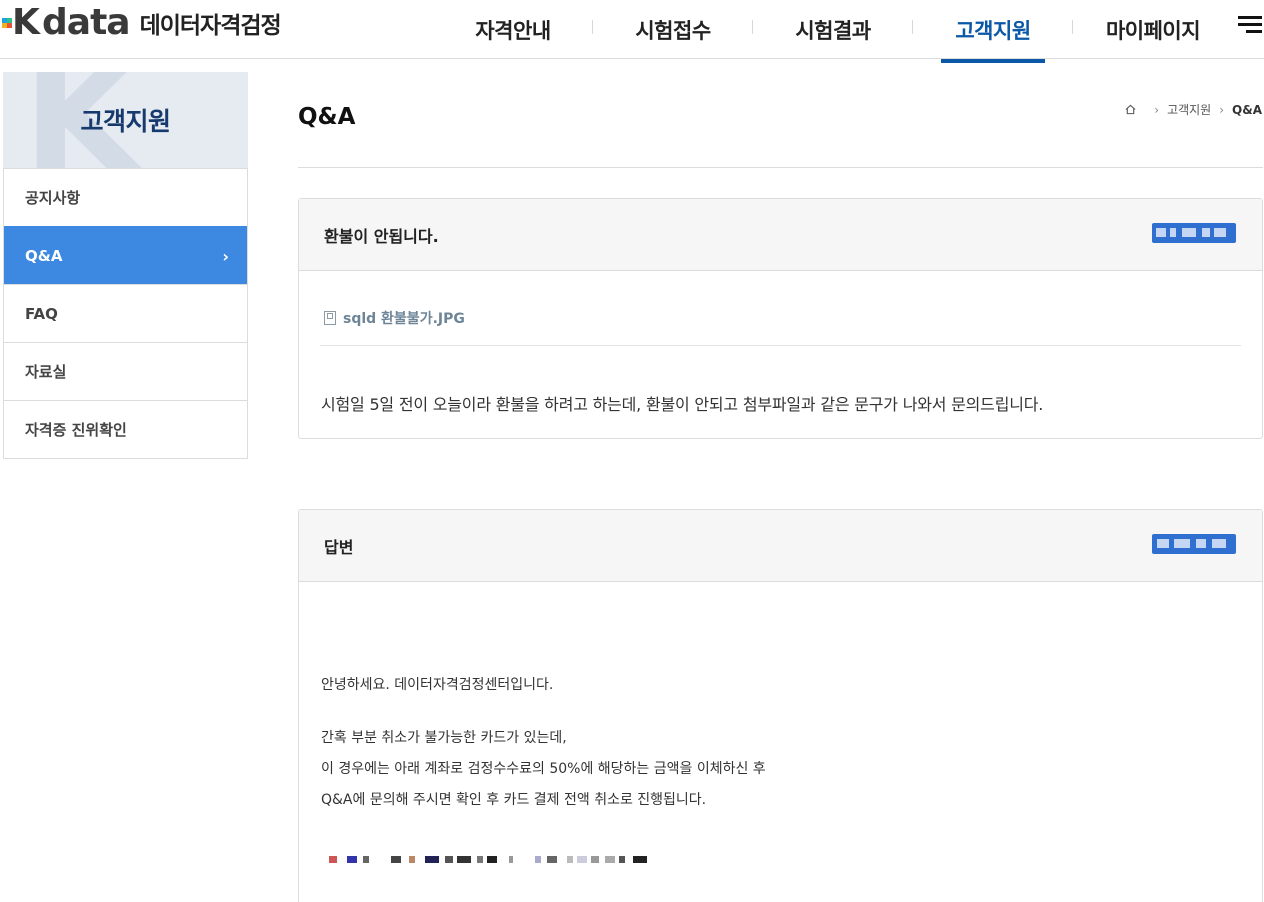 The width and height of the screenshot is (1264, 902). What do you see at coordinates (780, 345) in the screenshot?
I see `question-divider` at bounding box center [780, 345].